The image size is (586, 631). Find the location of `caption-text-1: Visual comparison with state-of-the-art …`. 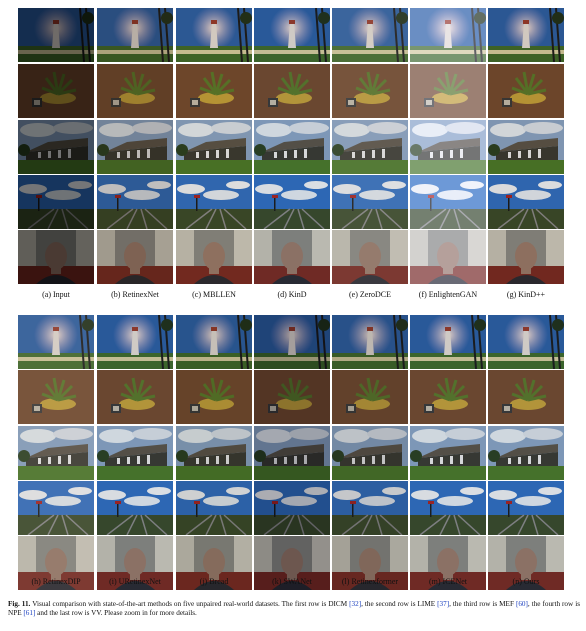

caption-text-1: Visual comparison with state-of-the-art … is located at coordinates (191, 604).